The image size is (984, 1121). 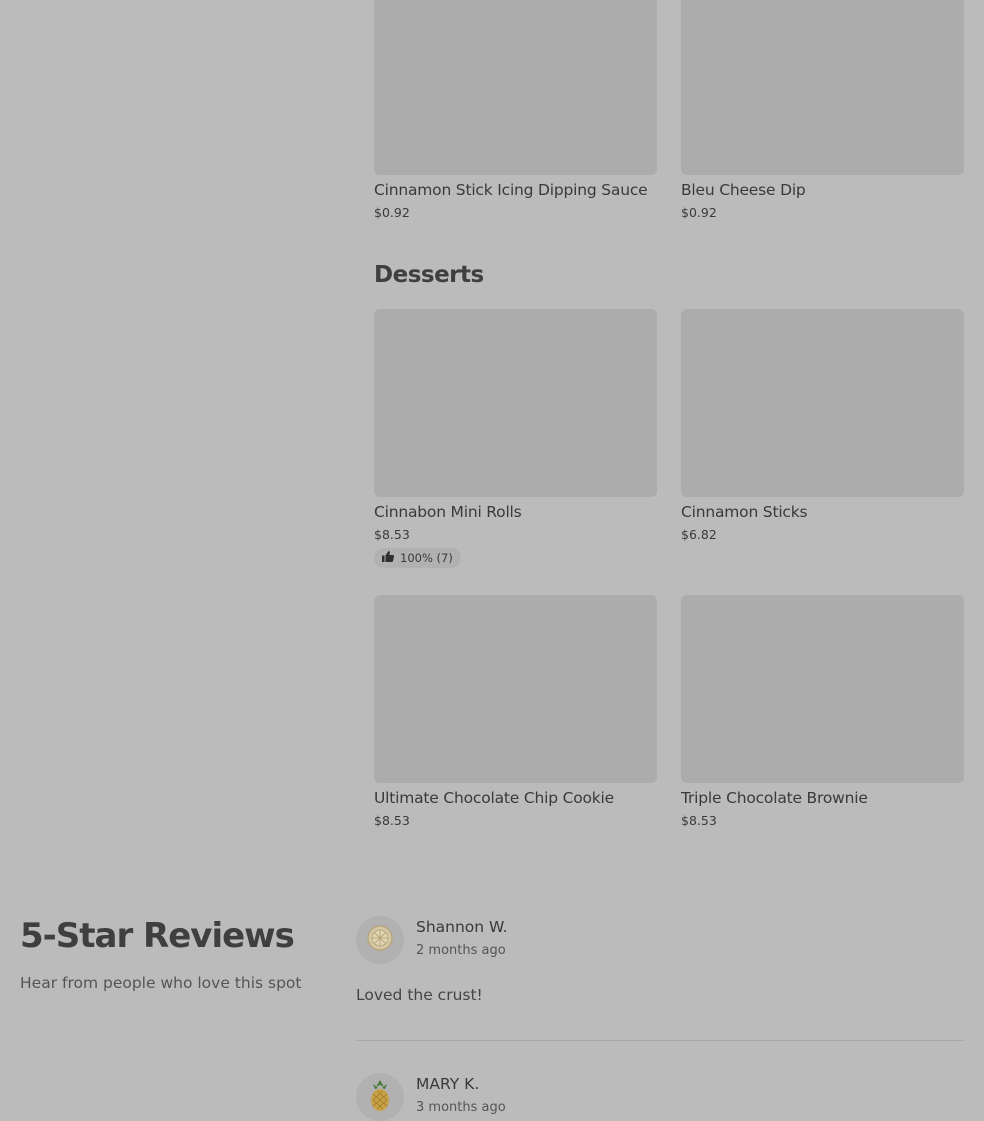 I want to click on lemon-icon, so click(x=380, y=940).